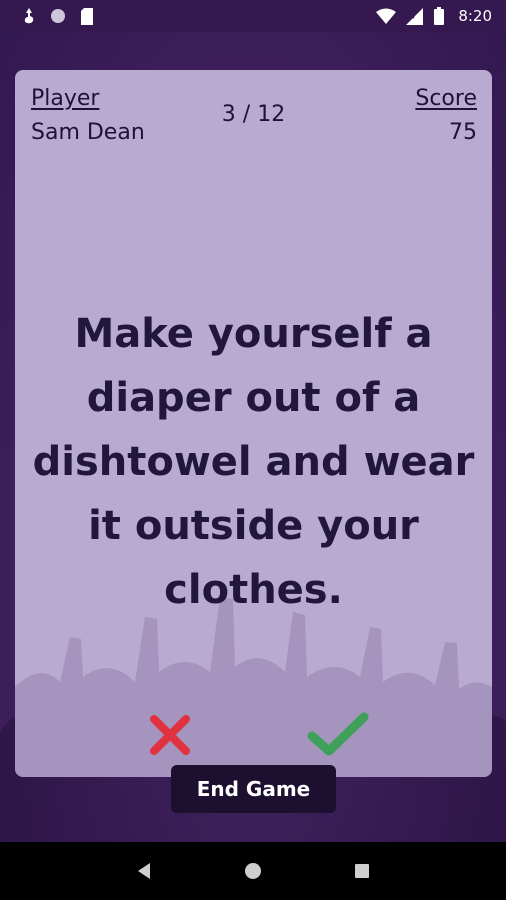 The image size is (506, 900). I want to click on status-right: 8:20, so click(434, 16).